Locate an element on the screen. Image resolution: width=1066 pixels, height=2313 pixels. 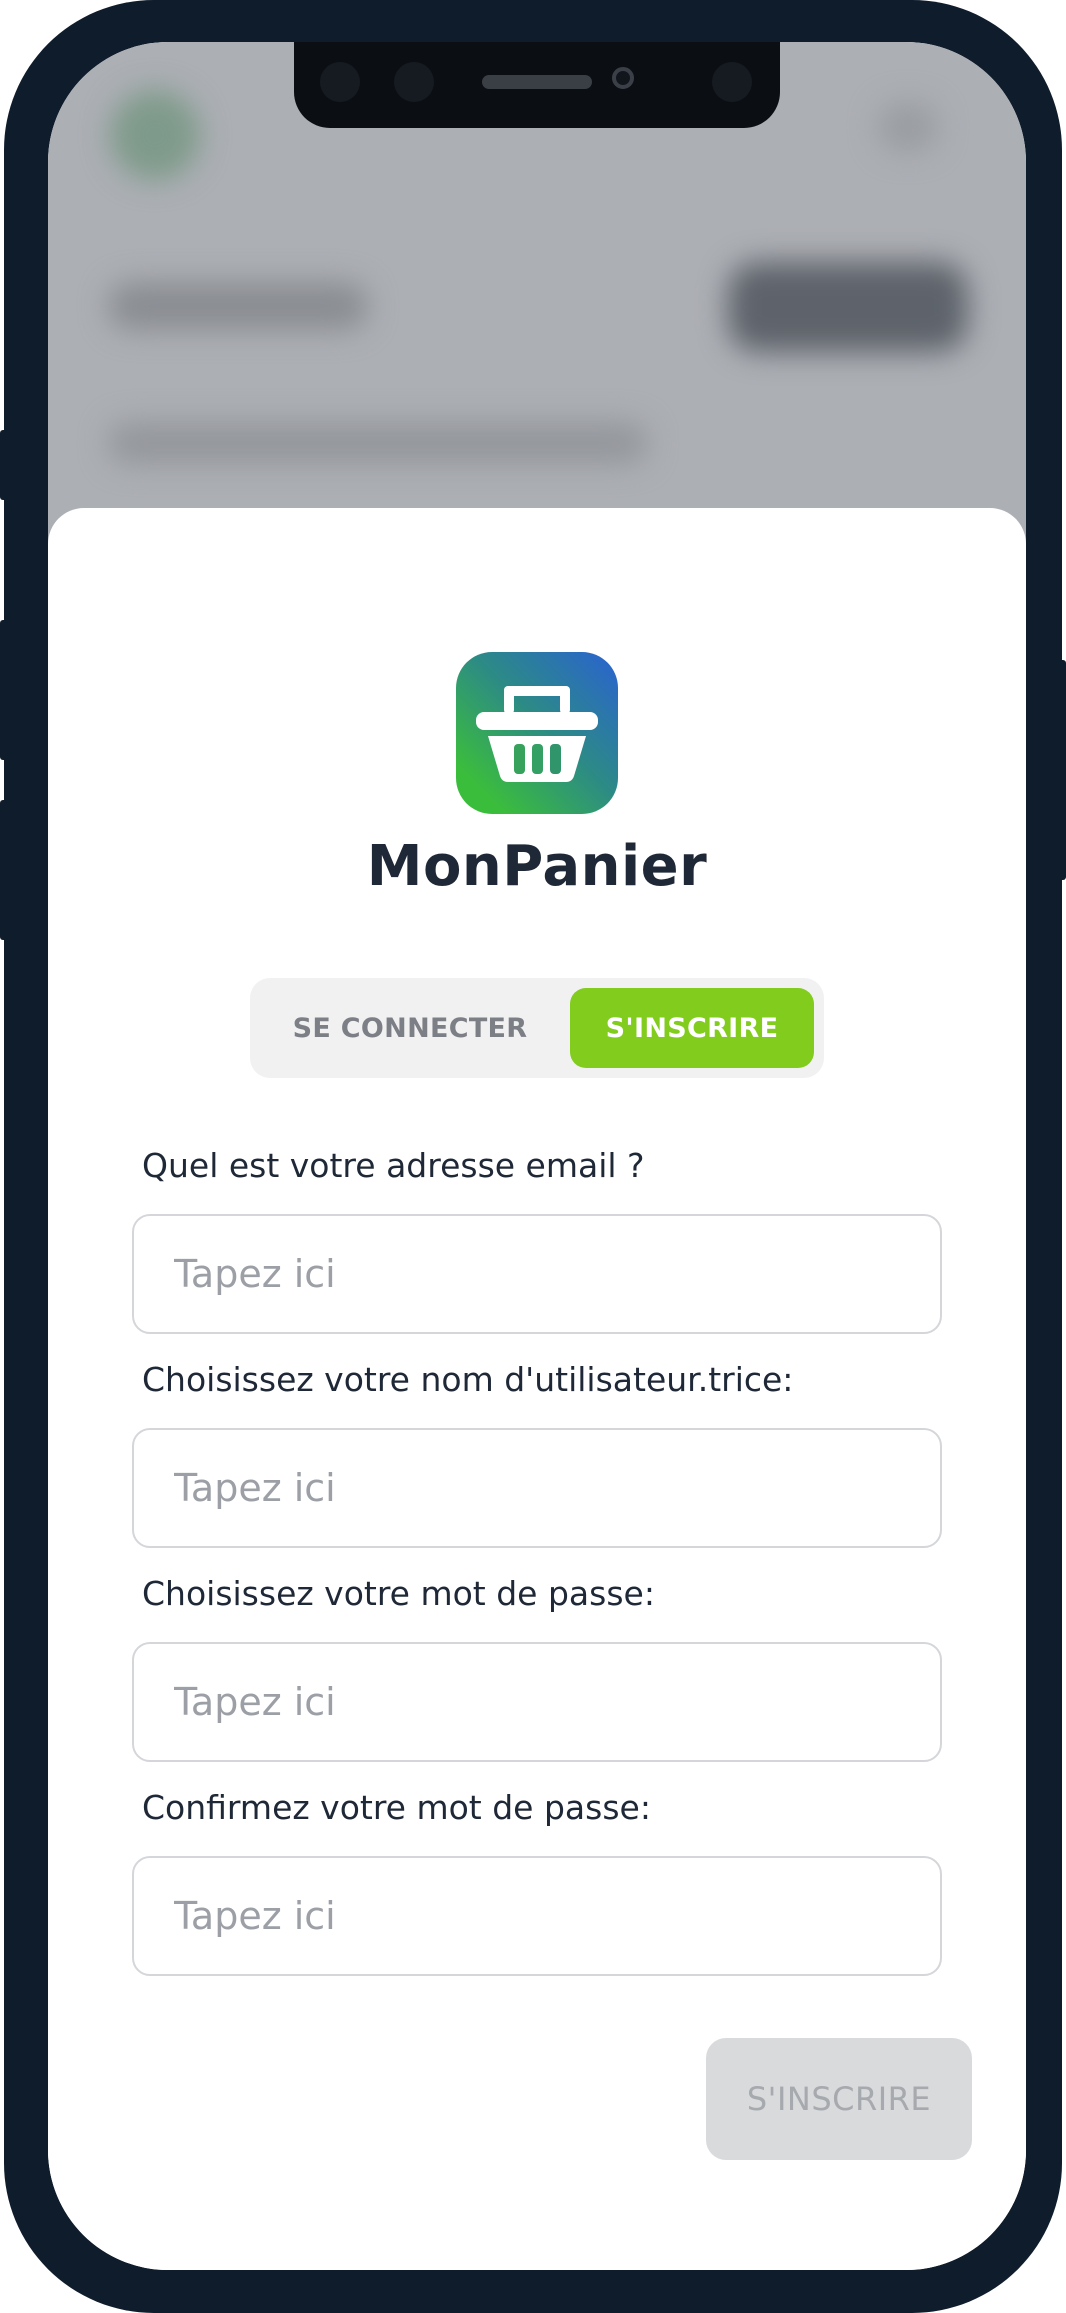
email-field is located at coordinates (537, 1274).